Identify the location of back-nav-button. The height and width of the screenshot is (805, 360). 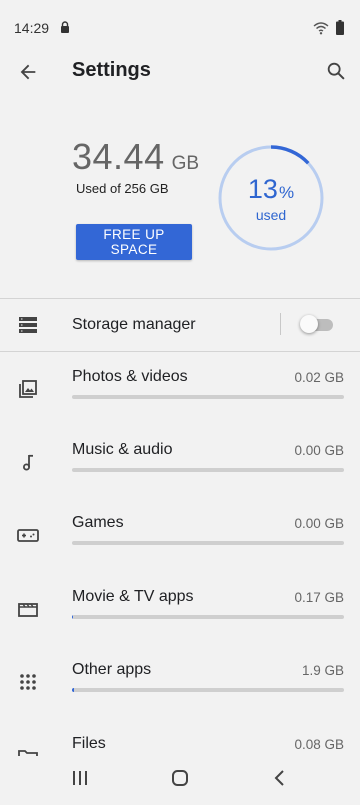
(280, 778).